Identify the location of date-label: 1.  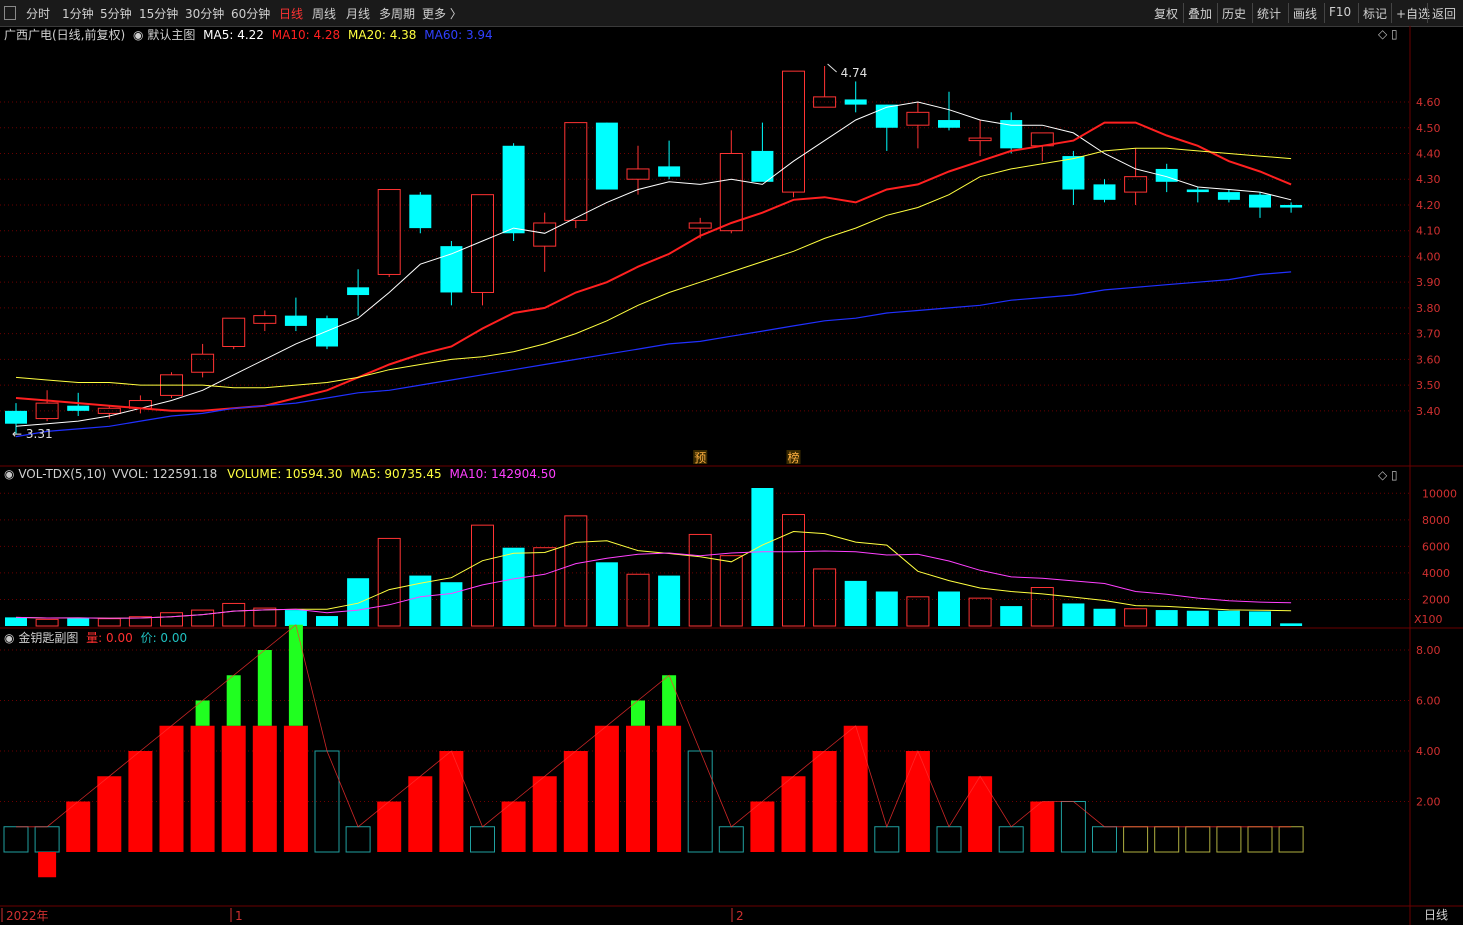
(239, 916).